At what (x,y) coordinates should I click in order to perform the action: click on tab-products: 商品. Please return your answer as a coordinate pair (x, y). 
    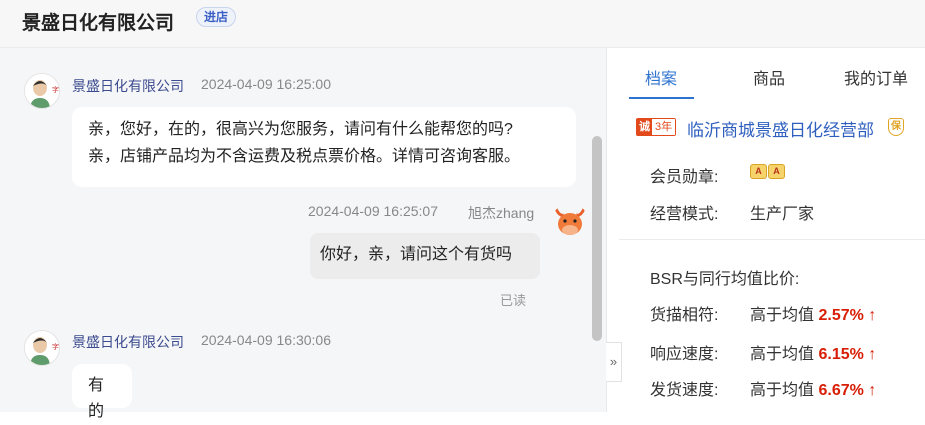
    Looking at the image, I should click on (769, 77).